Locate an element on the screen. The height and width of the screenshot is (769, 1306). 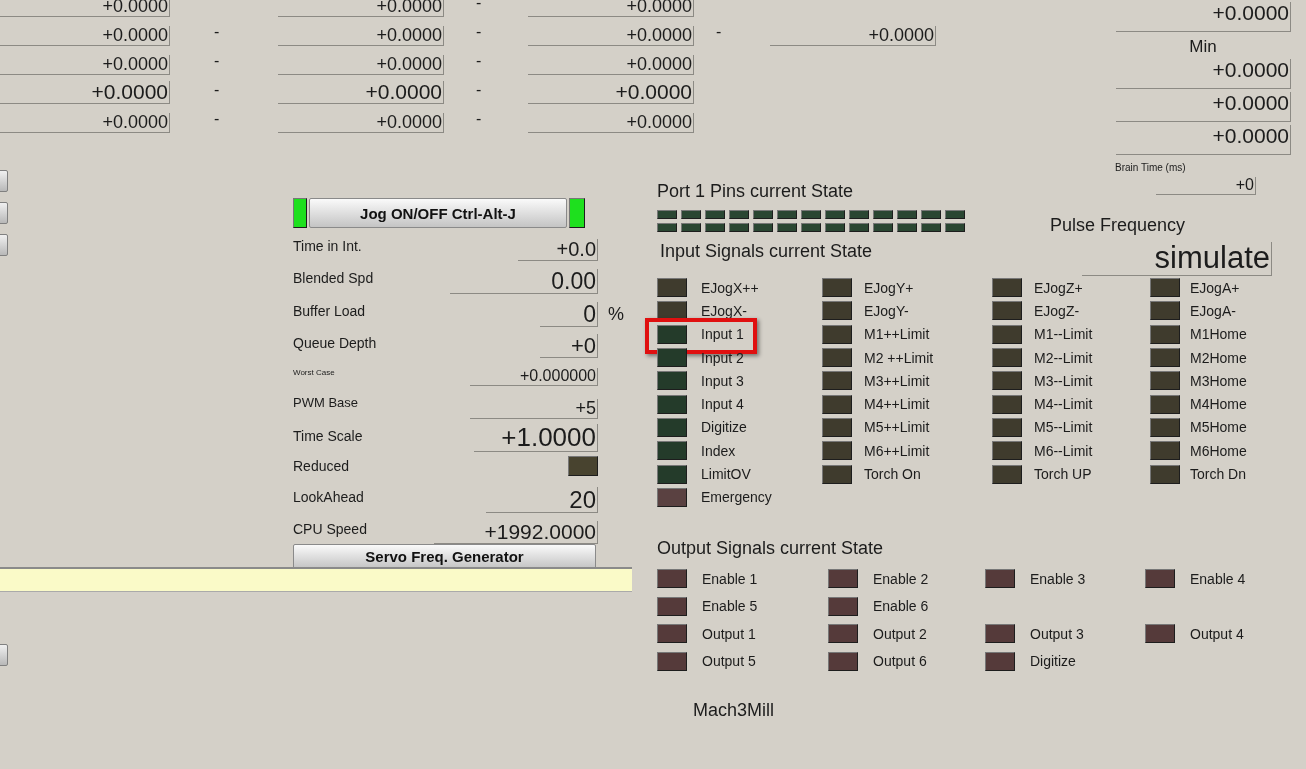
signal-label: EJogY- is located at coordinates (886, 310).